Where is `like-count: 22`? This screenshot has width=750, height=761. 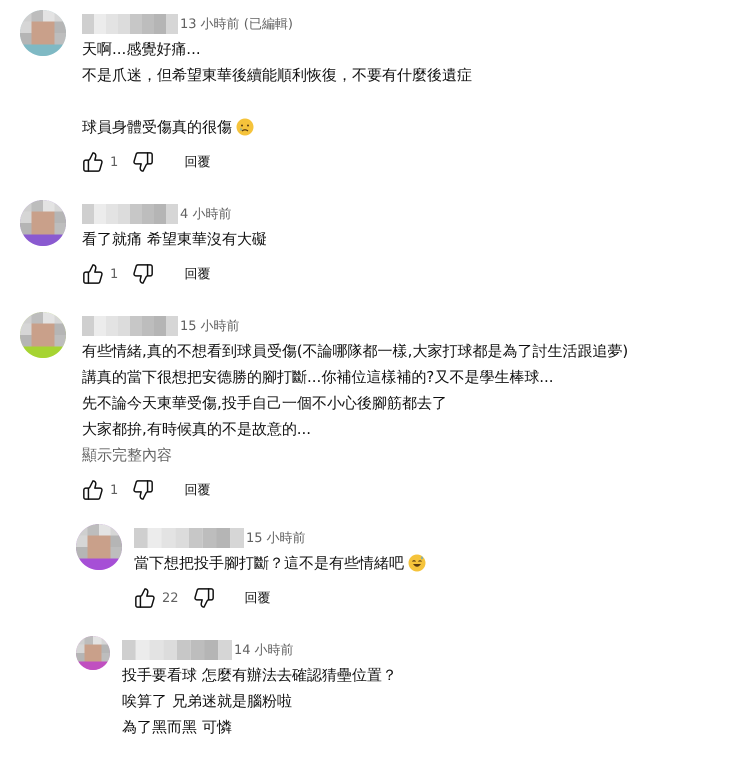
like-count: 22 is located at coordinates (170, 598).